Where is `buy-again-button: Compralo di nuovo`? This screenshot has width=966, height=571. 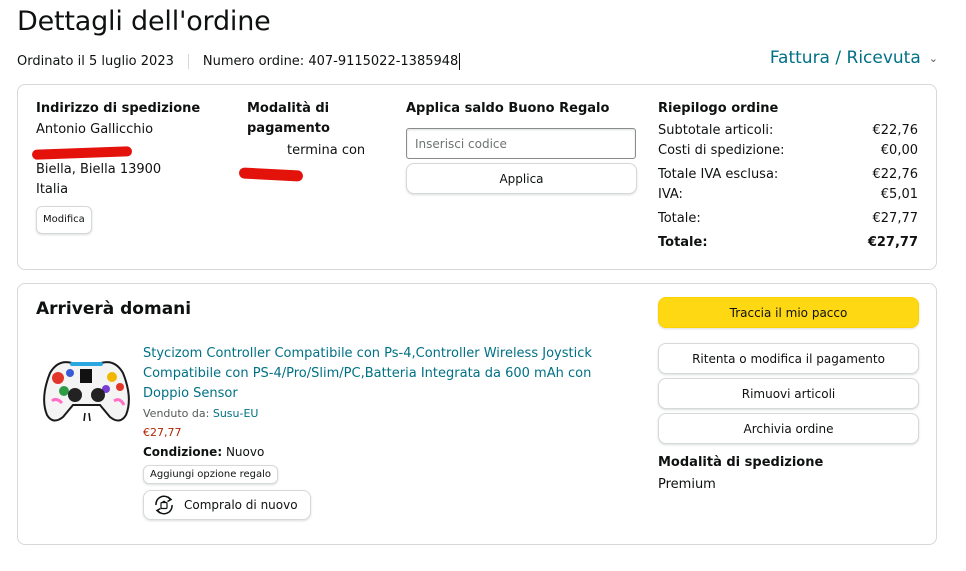 buy-again-button: Compralo di nuovo is located at coordinates (227, 505).